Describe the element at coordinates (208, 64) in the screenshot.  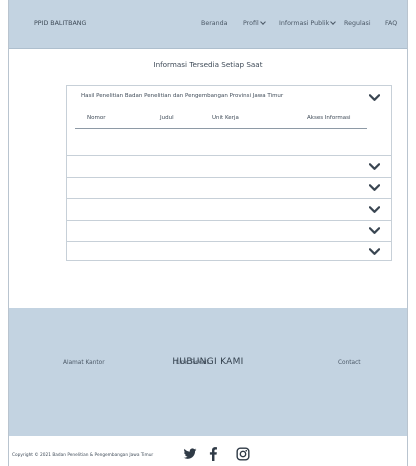
I see `page-title: Informasi Tersedia Setiap Saat` at that location.